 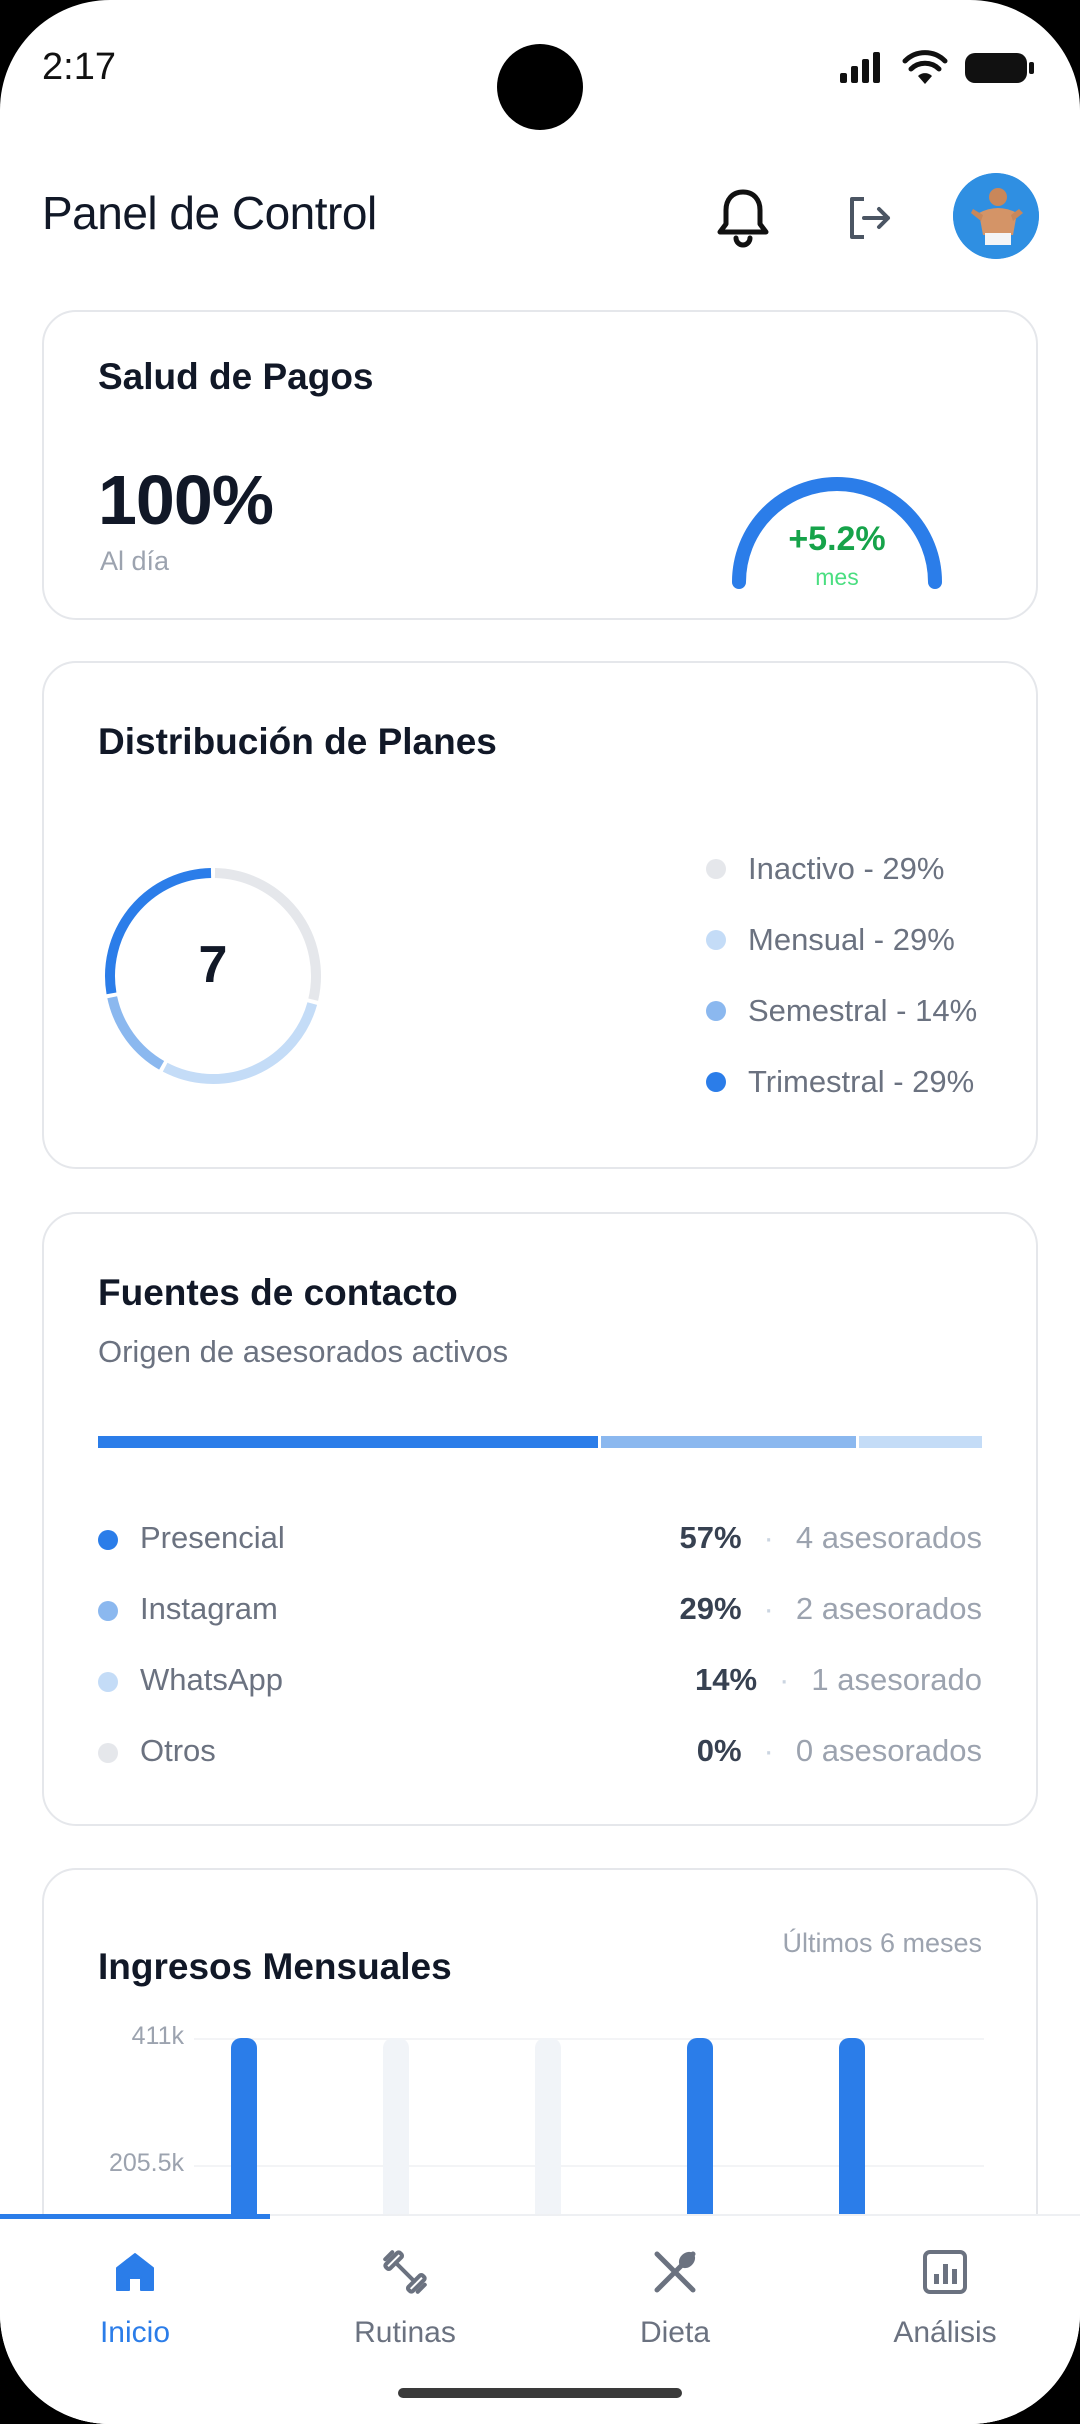 What do you see at coordinates (297, 741) in the screenshot?
I see `plans-title: Distribución de Planes` at bounding box center [297, 741].